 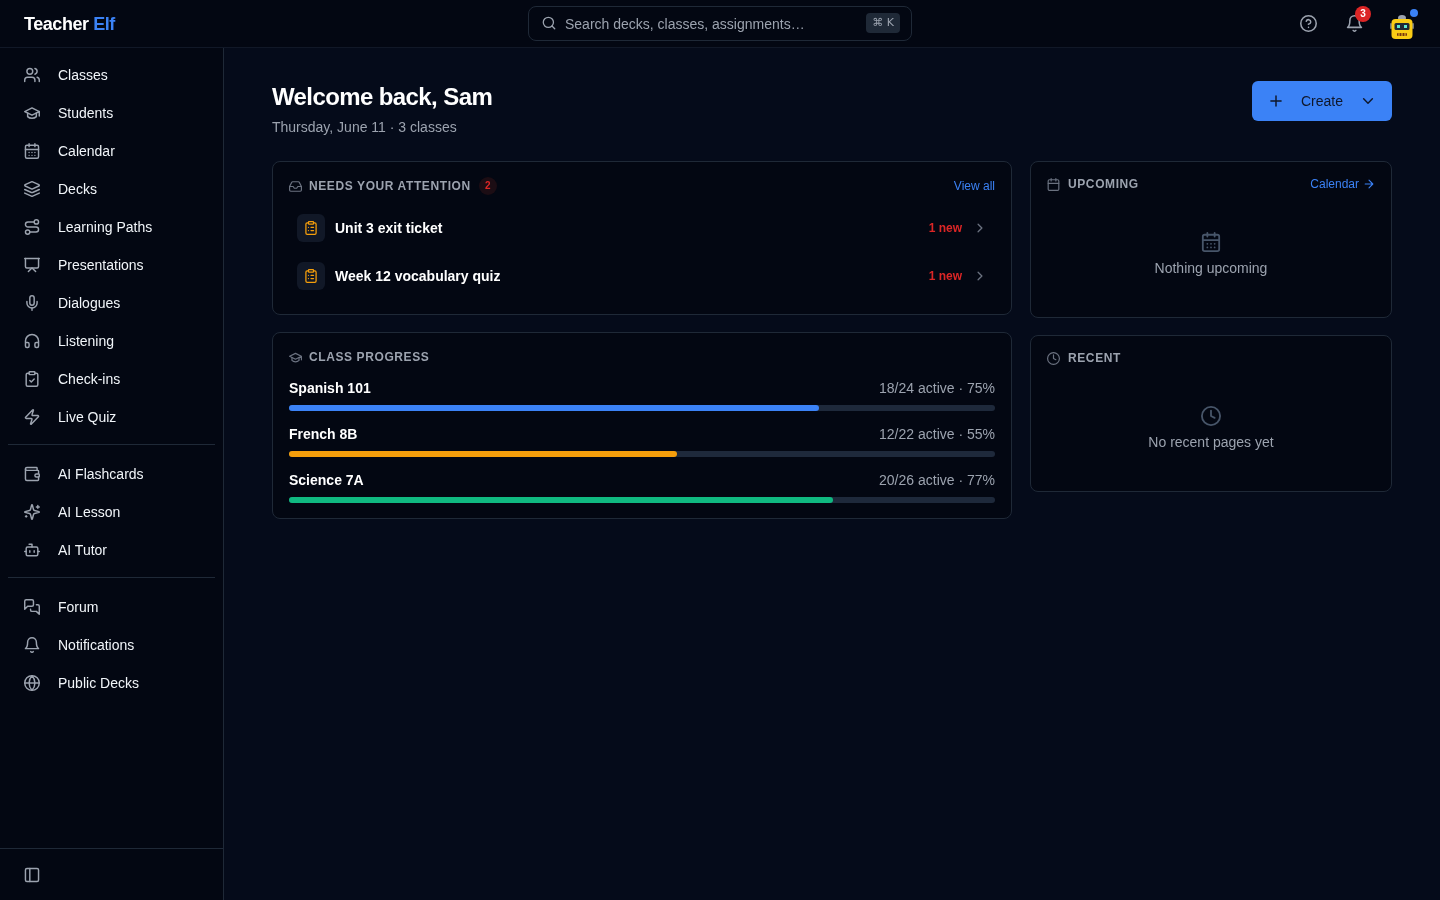 What do you see at coordinates (32, 512) in the screenshot?
I see `sparkles-icon` at bounding box center [32, 512].